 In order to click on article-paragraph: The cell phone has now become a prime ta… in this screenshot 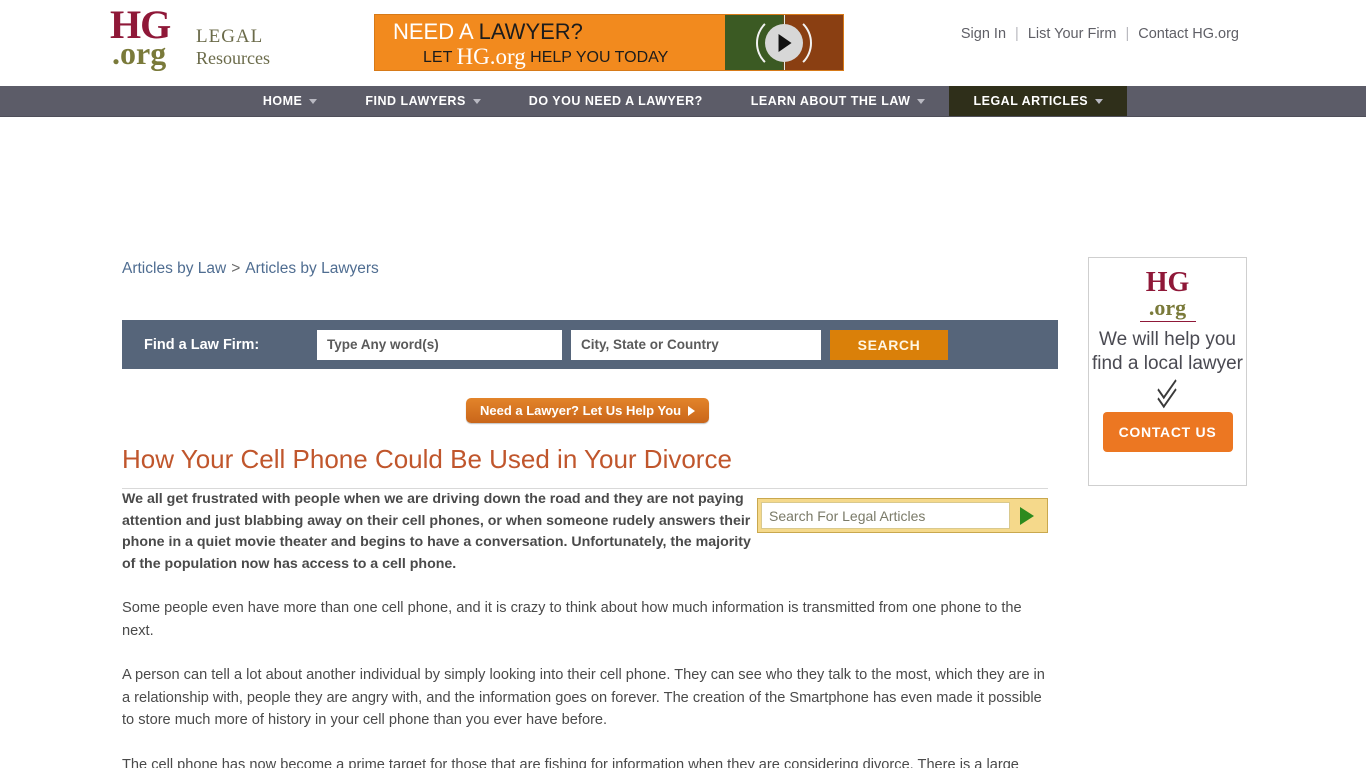, I will do `click(570, 762)`.